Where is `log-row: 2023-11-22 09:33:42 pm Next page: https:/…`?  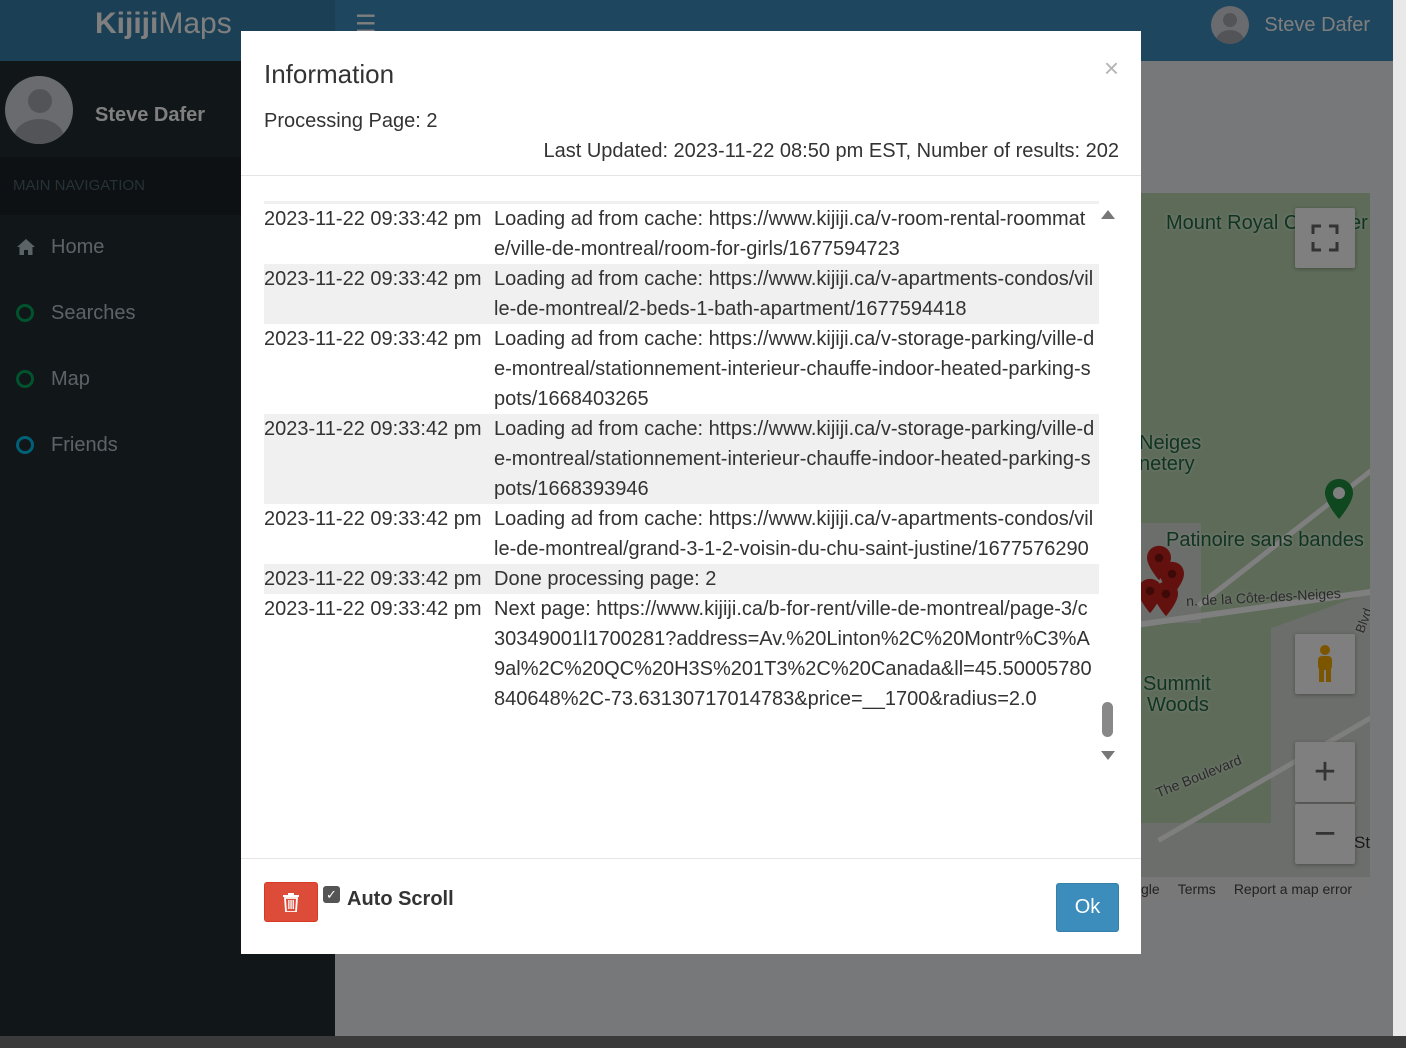 log-row: 2023-11-22 09:33:42 pm Next page: https:/… is located at coordinates (681, 654).